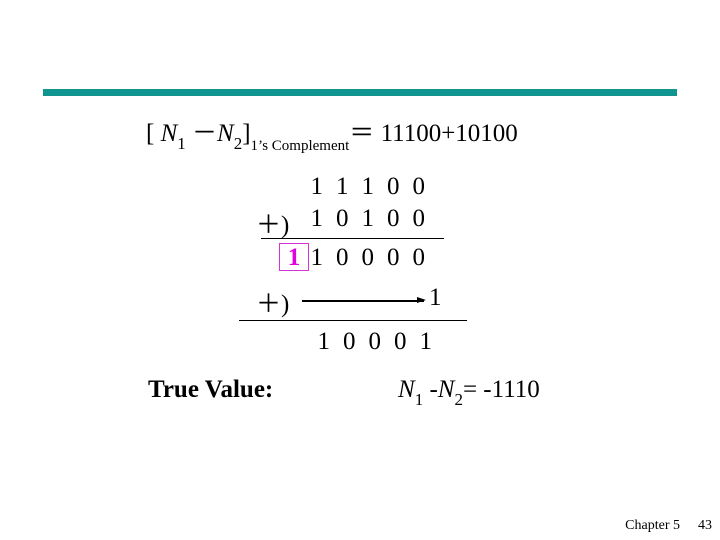 Image resolution: width=720 pixels, height=540 pixels. Describe the element at coordinates (332, 133) in the screenshot. I see `equation-heading: [ N1 －N2]1’s Complement＝ 11100+10100` at that location.